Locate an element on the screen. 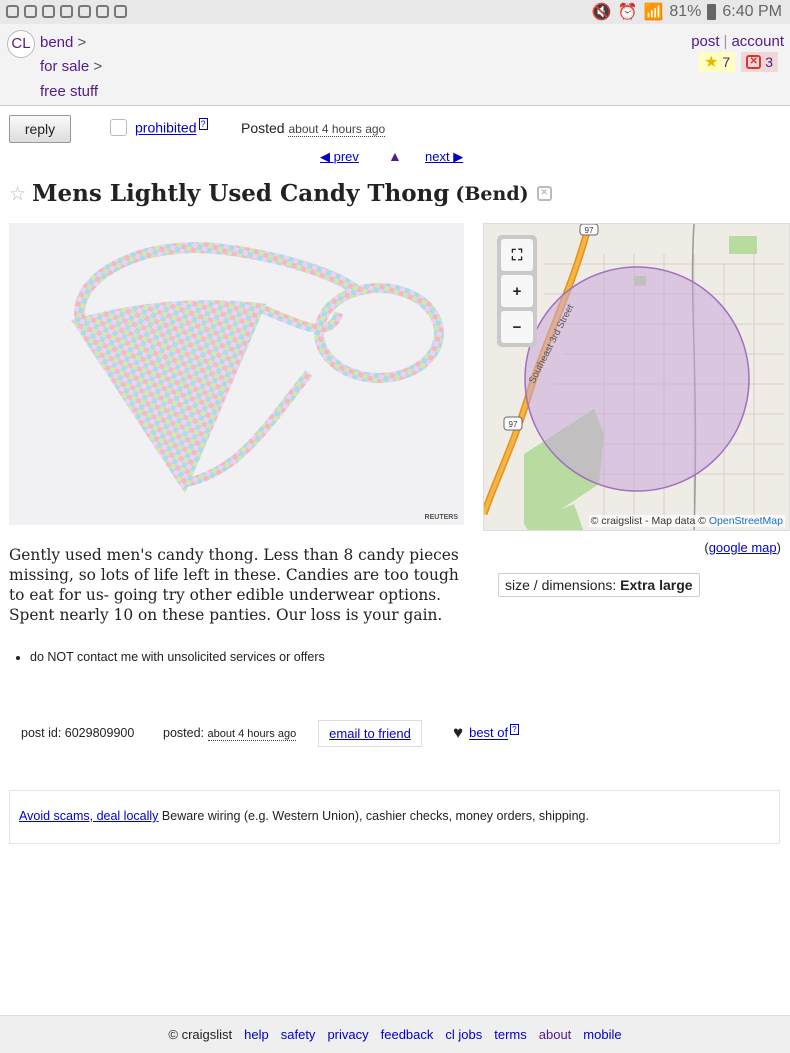  hidden-badge: ✕ 3 is located at coordinates (759, 62).